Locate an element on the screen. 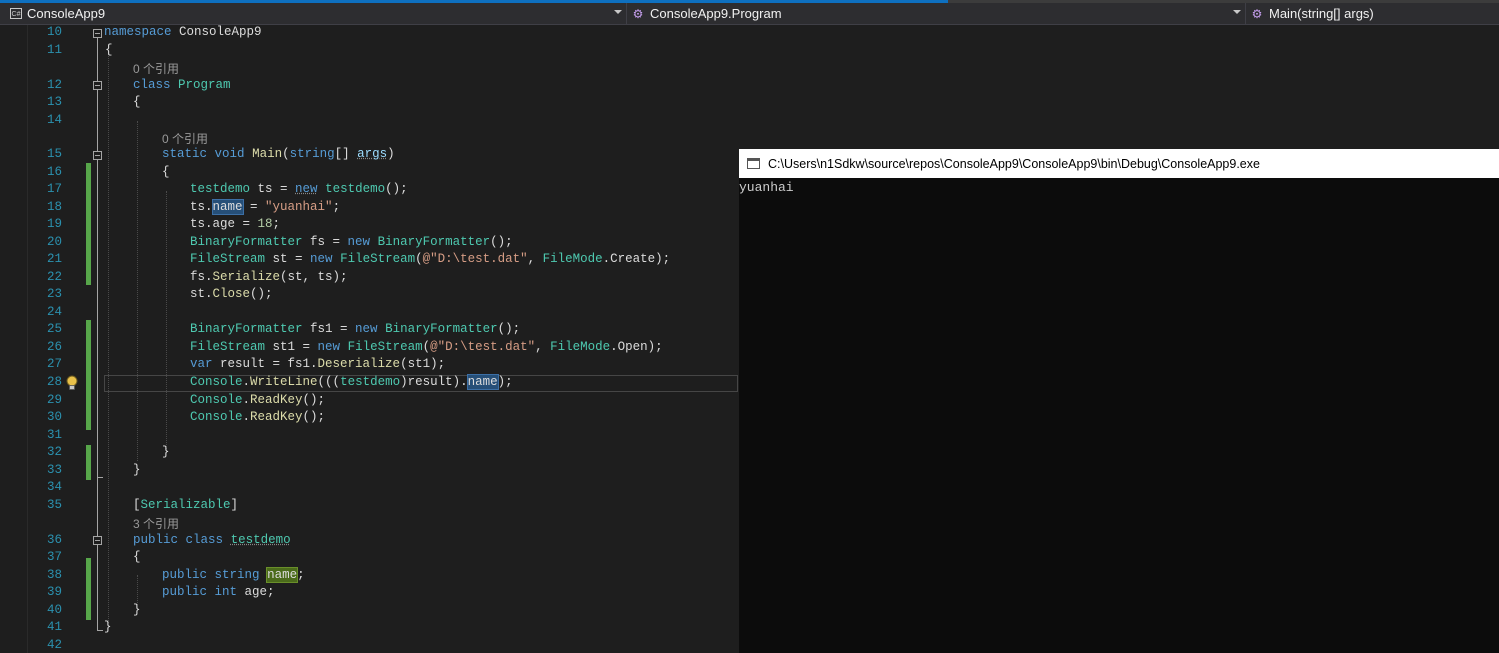 Image resolution: width=1499 pixels, height=653 pixels. code-line-29: Console.ReadKey(); is located at coordinates (257, 400).